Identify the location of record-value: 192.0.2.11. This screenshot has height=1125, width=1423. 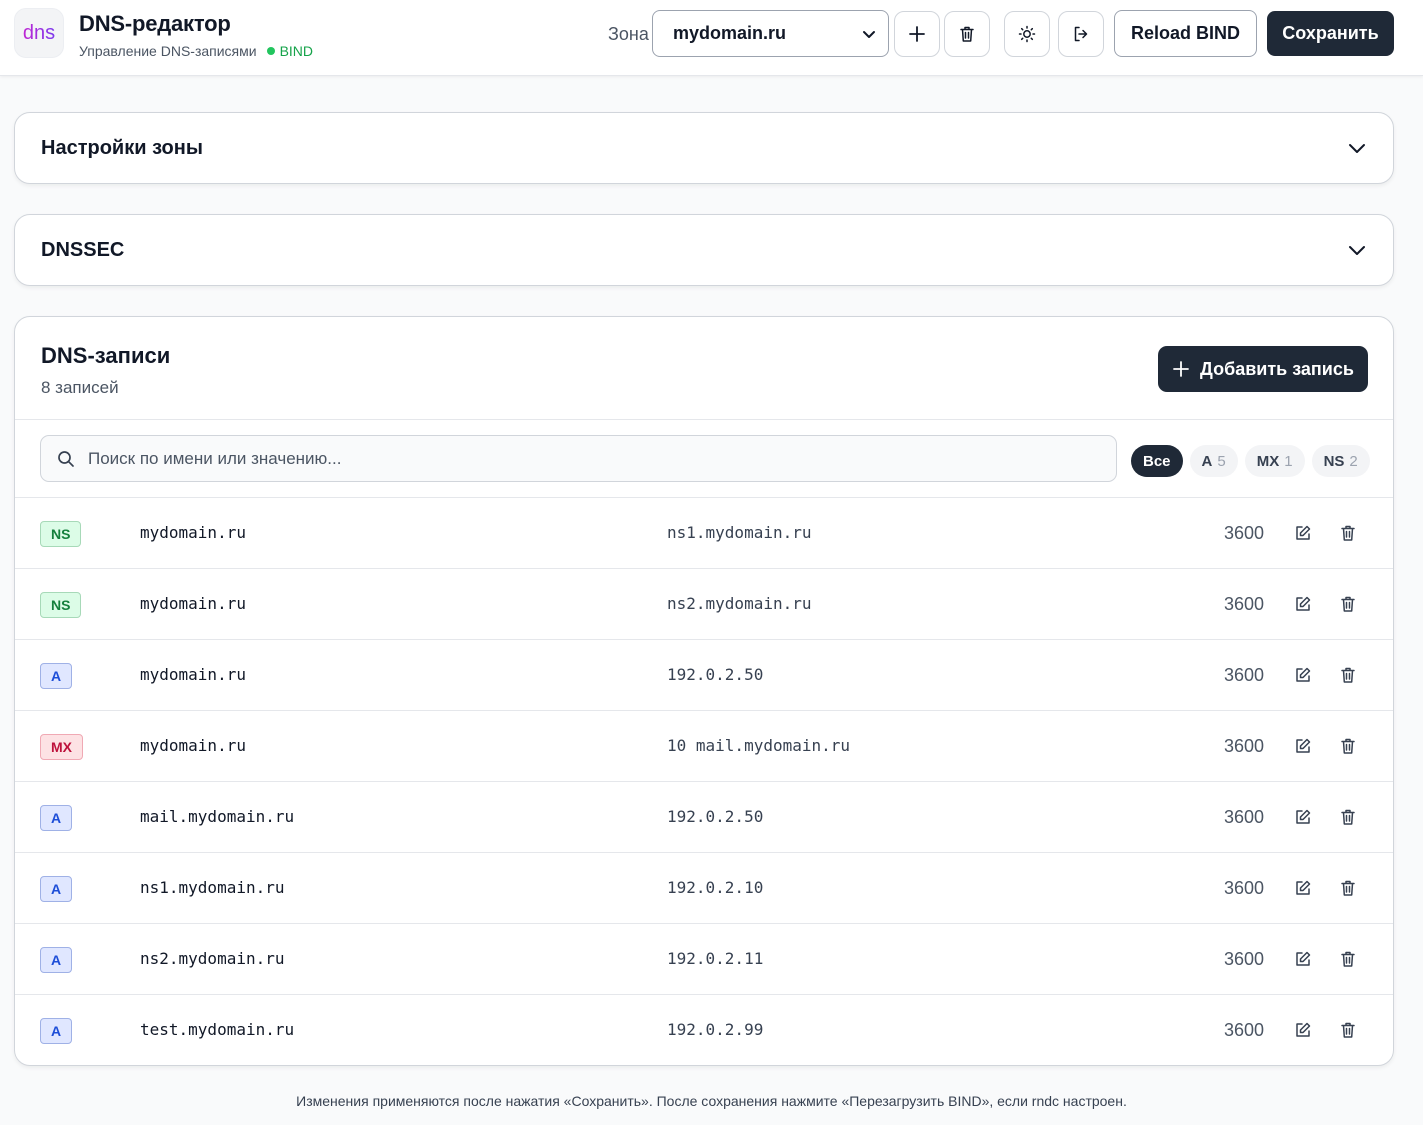
(715, 958).